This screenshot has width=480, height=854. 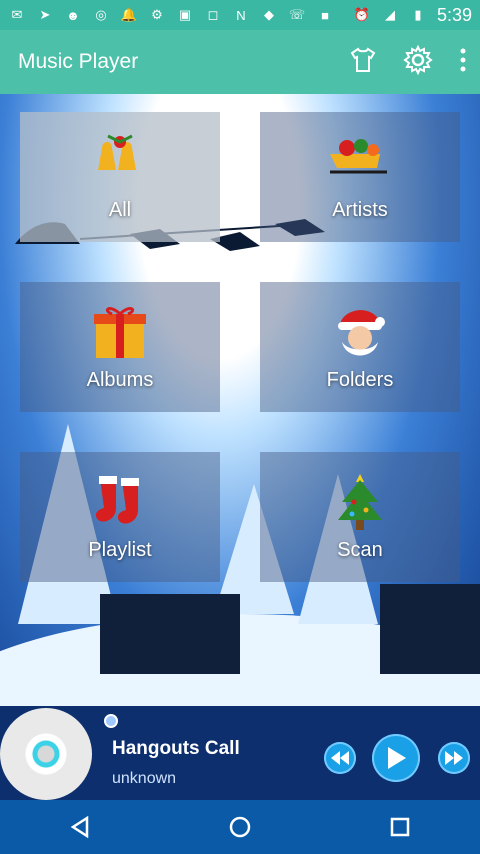 I want to click on send-icon: ➤, so click(x=45, y=14).